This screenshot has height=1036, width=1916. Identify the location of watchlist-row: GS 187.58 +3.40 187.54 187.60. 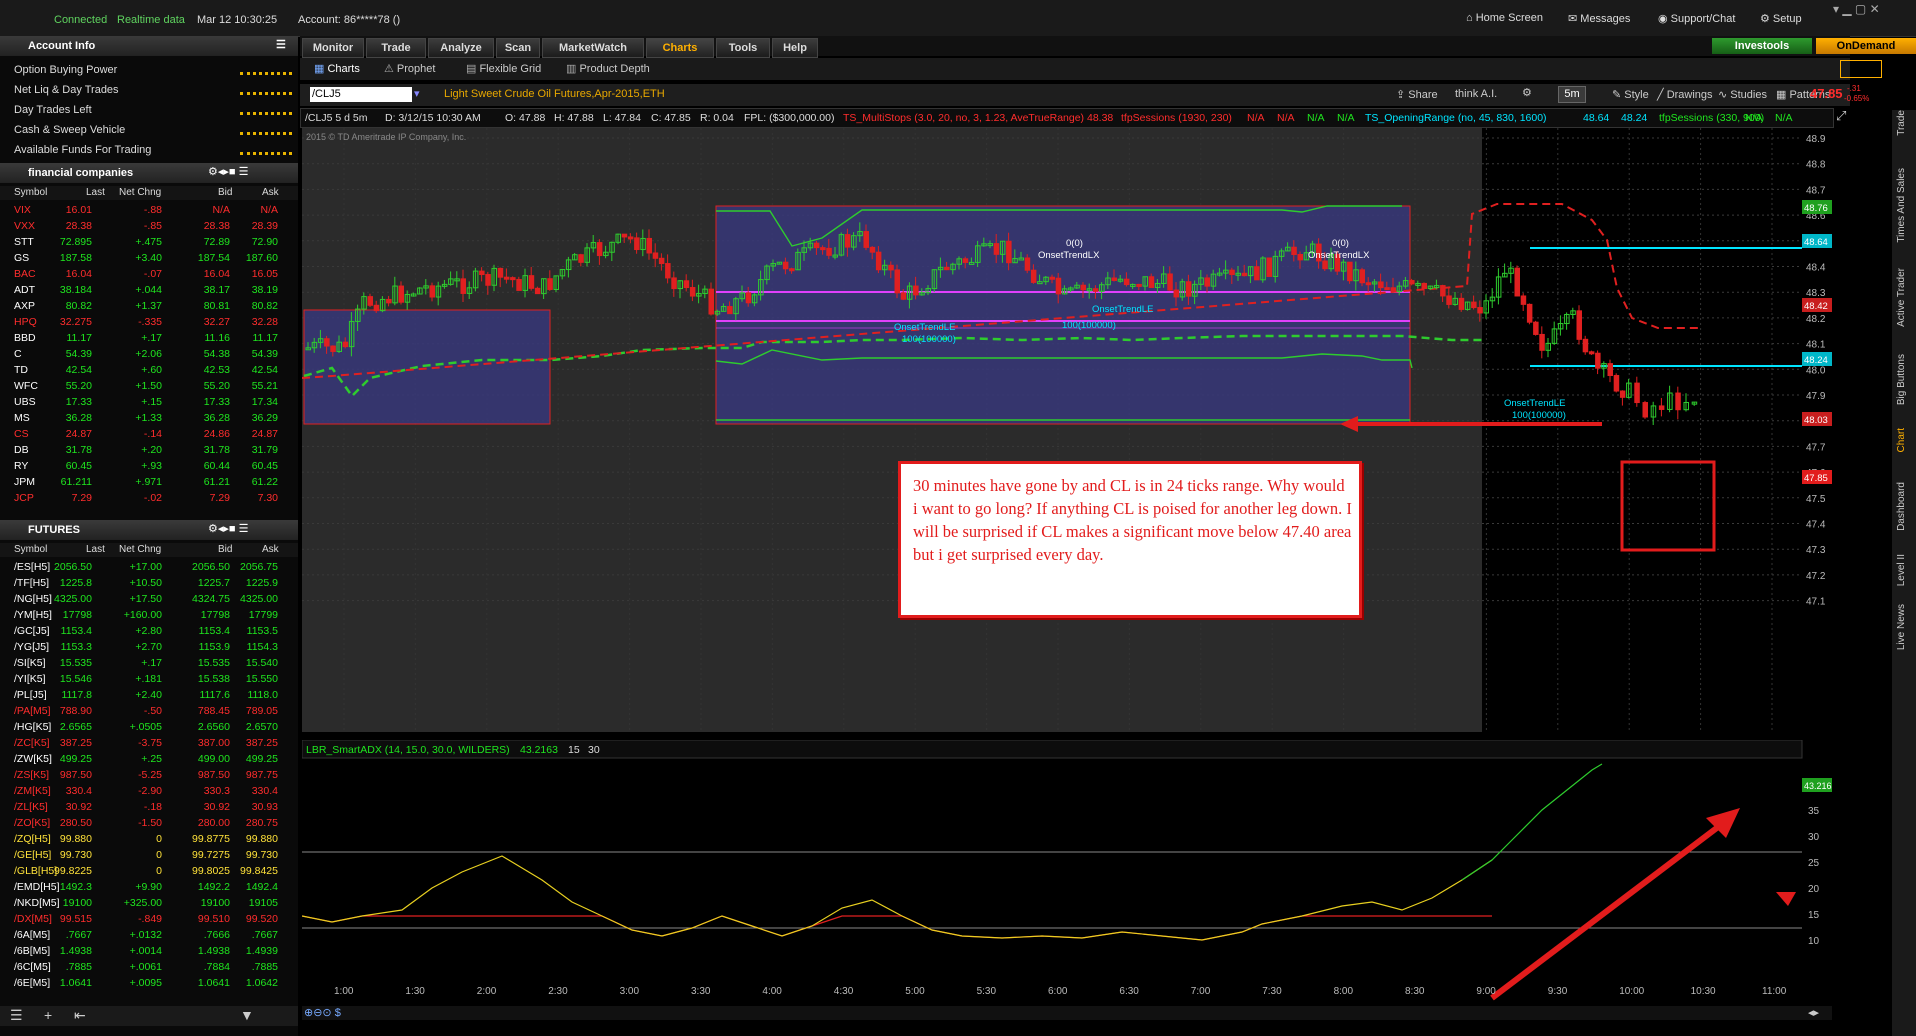
(140, 258).